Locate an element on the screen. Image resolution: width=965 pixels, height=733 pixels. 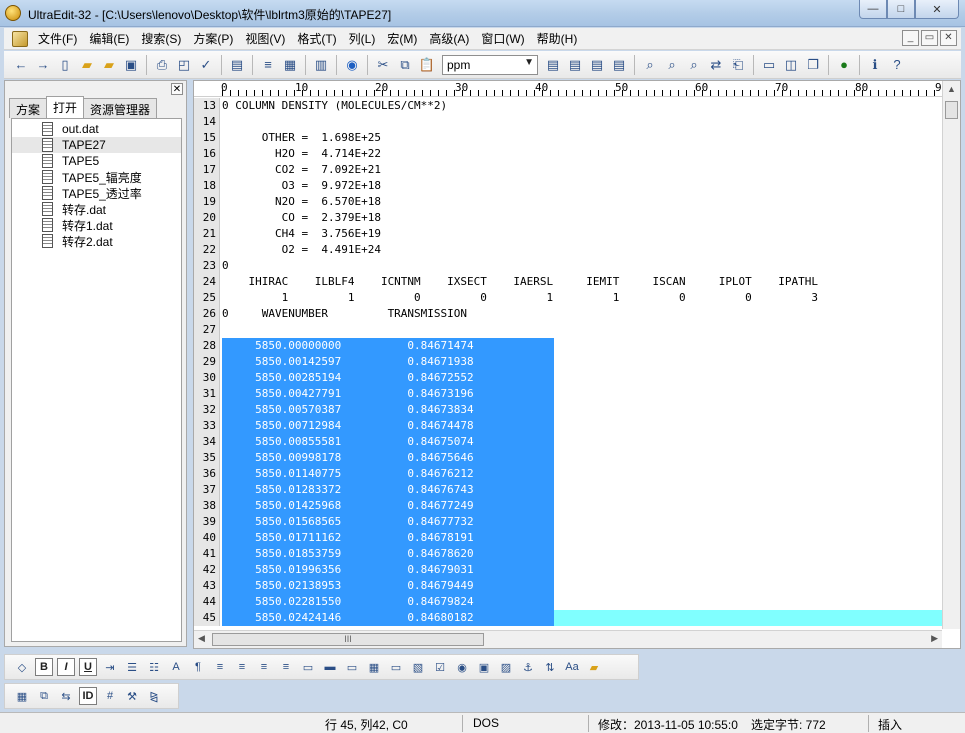
doc-minimize-button: _ is located at coordinates (910, 38).